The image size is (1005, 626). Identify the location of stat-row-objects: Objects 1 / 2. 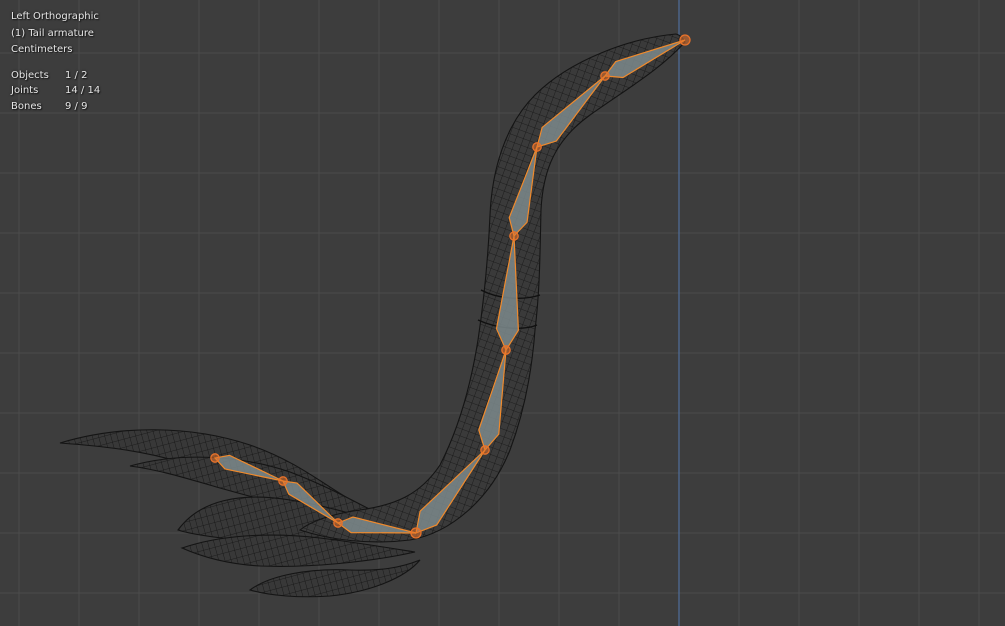
(55, 76).